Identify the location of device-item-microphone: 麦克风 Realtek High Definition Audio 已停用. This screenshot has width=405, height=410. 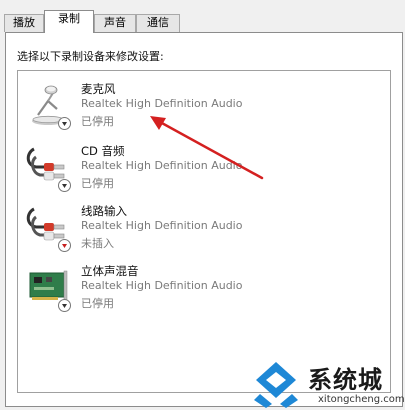
(198, 110).